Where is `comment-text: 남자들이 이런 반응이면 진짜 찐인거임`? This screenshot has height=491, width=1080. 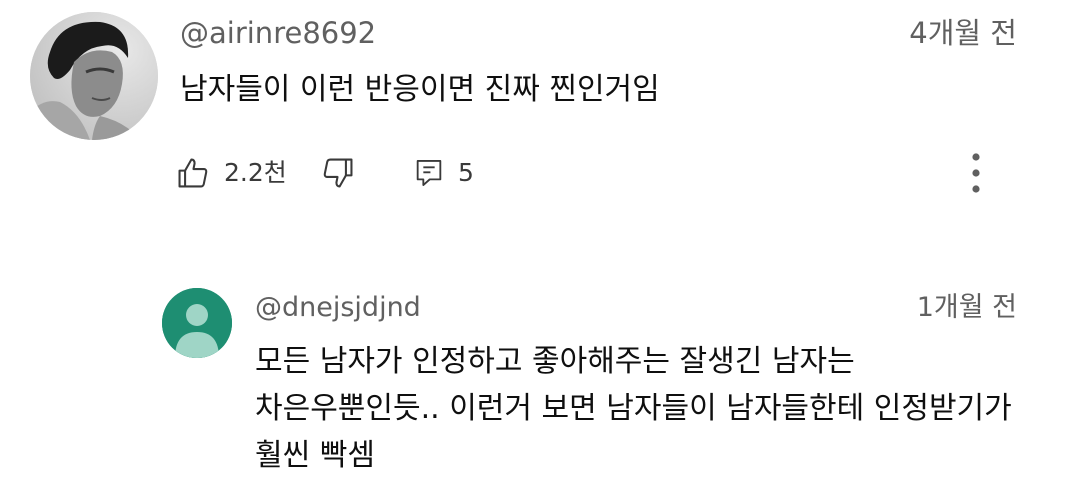
comment-text: 남자들이 이런 반응이면 진짜 찐인거임 is located at coordinates (420, 89).